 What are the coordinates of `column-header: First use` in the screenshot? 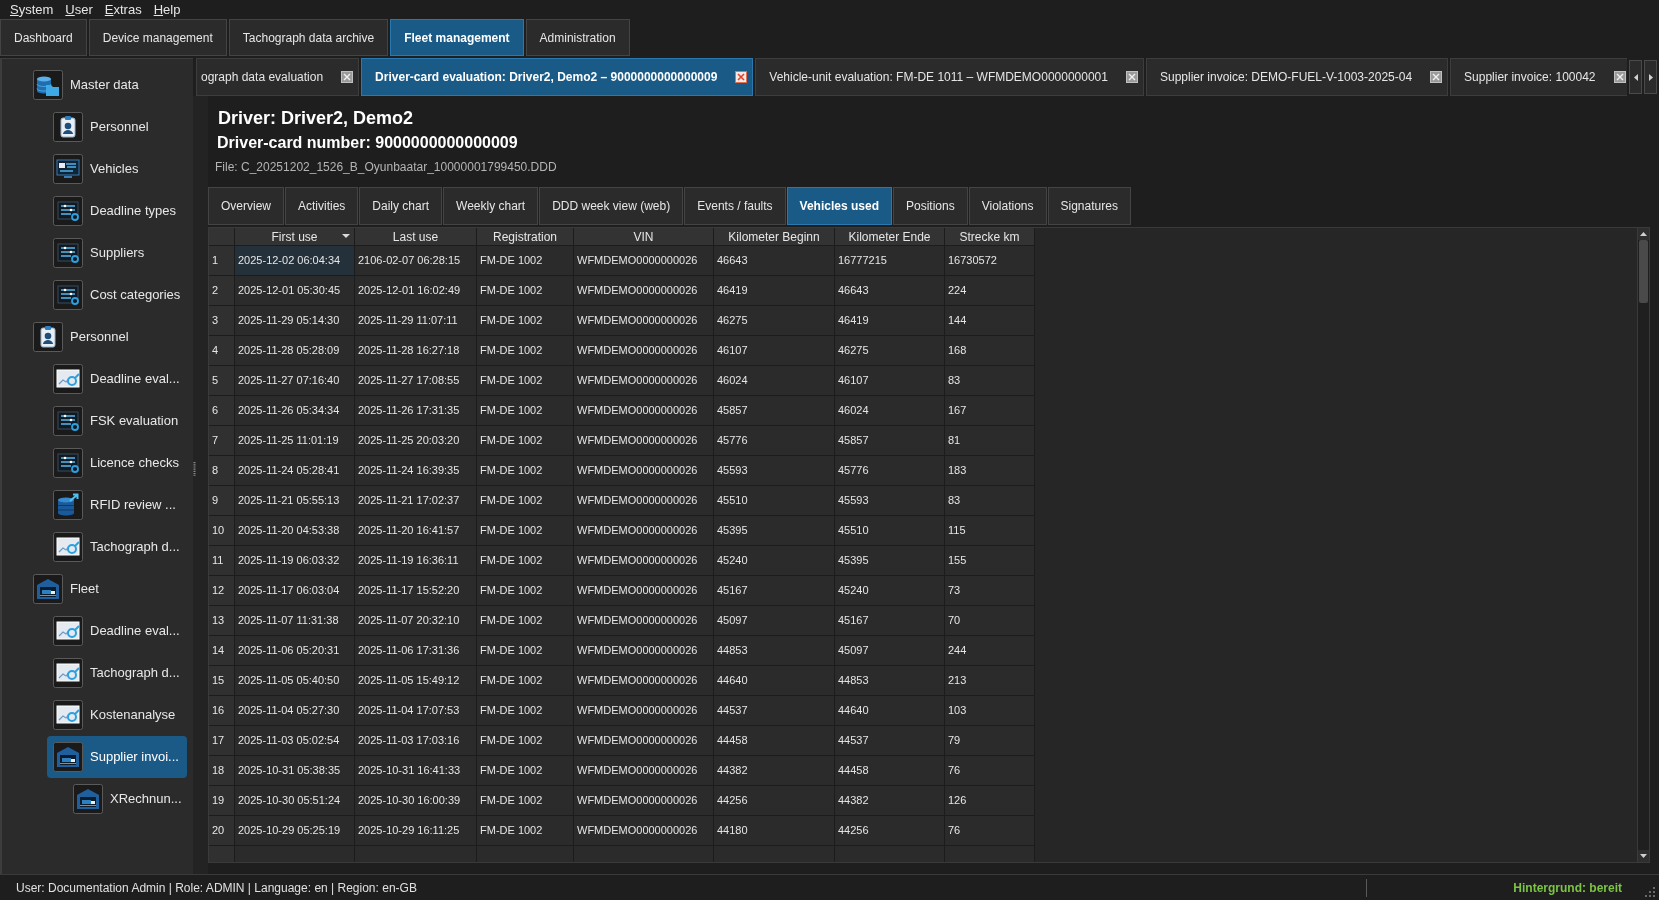 It's located at (295, 237).